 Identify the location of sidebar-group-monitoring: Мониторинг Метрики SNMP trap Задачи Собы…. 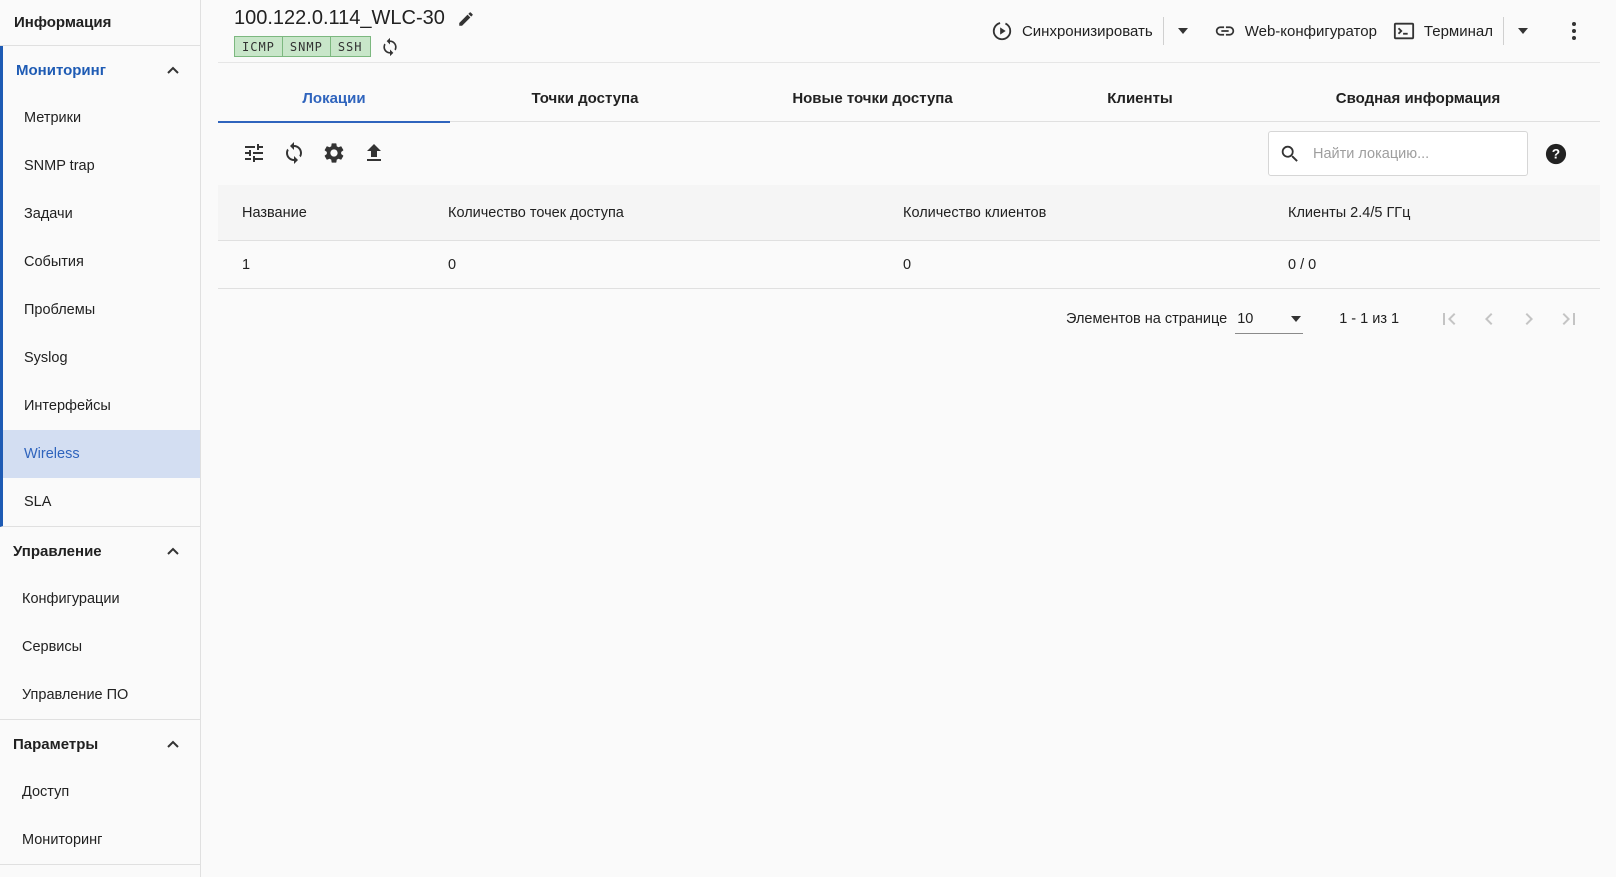
(100, 286).